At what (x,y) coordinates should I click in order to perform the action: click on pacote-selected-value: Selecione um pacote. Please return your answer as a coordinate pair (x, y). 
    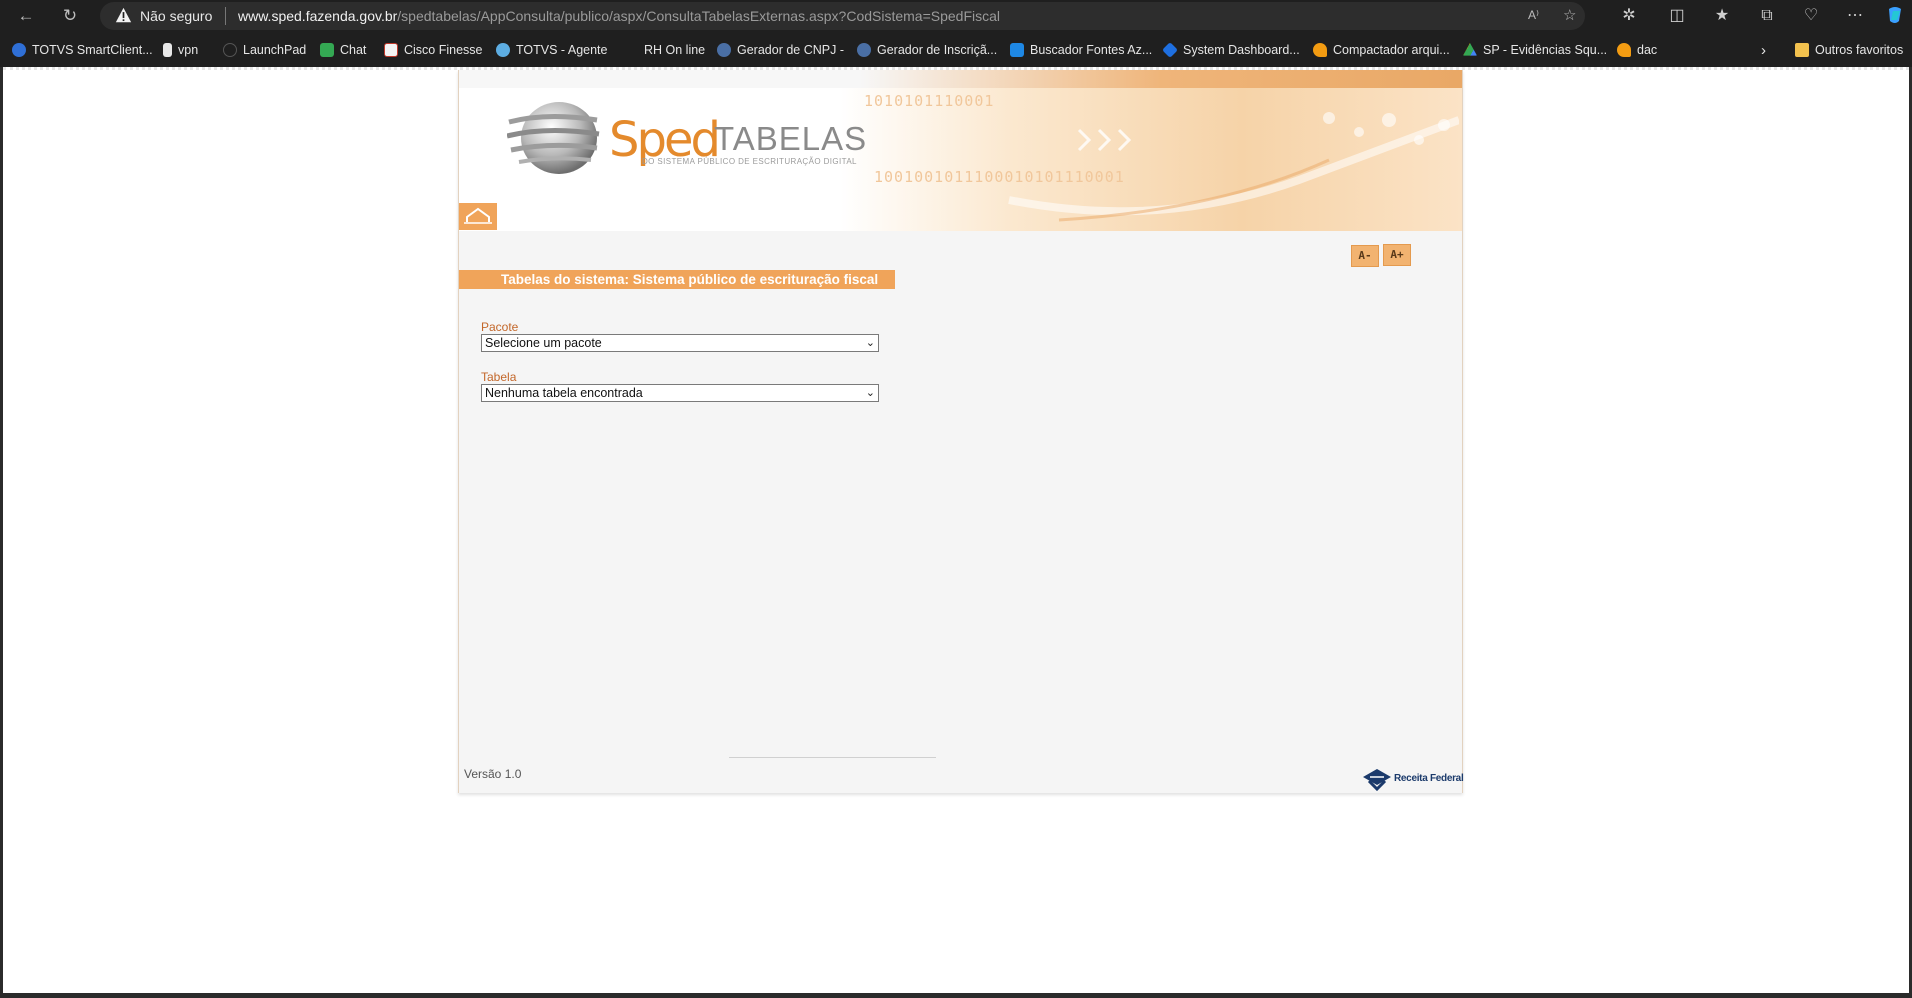
    Looking at the image, I should click on (543, 343).